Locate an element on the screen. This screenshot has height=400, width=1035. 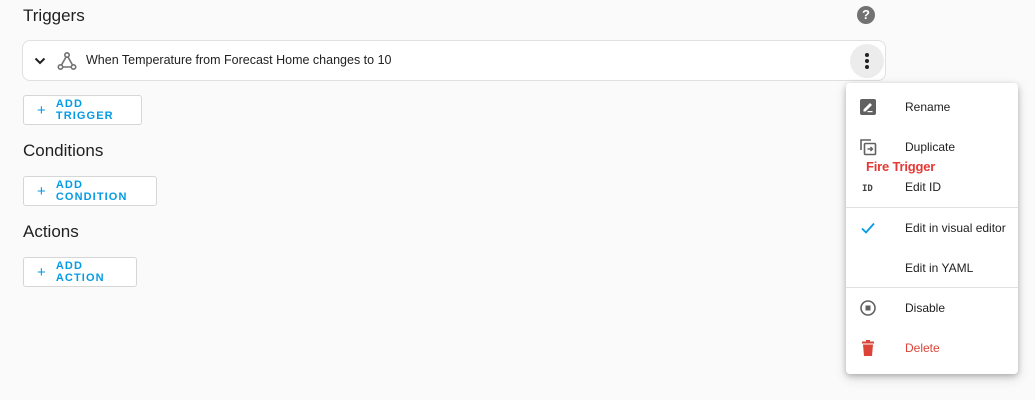
menu-item-rename: Rename is located at coordinates (932, 107).